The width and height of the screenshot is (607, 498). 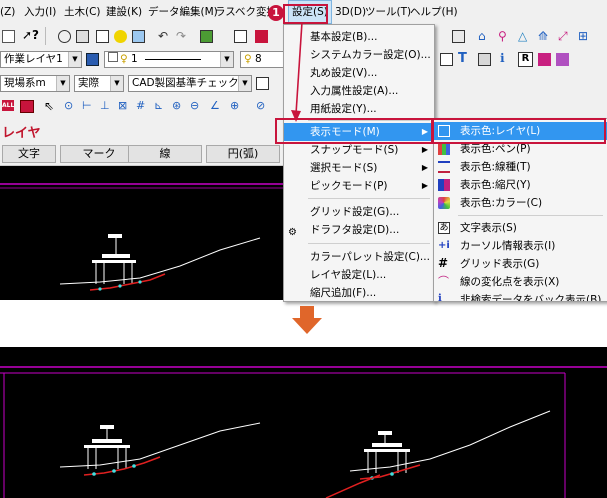 What do you see at coordinates (165, 154) in the screenshot?
I see `line-category-button-visible: 線` at bounding box center [165, 154].